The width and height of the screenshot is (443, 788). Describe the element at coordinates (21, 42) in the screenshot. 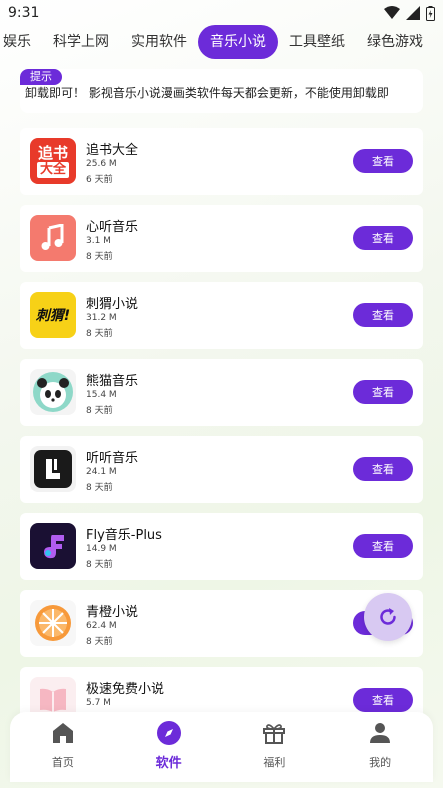

I see `tab-entertainment: 娱乐` at that location.